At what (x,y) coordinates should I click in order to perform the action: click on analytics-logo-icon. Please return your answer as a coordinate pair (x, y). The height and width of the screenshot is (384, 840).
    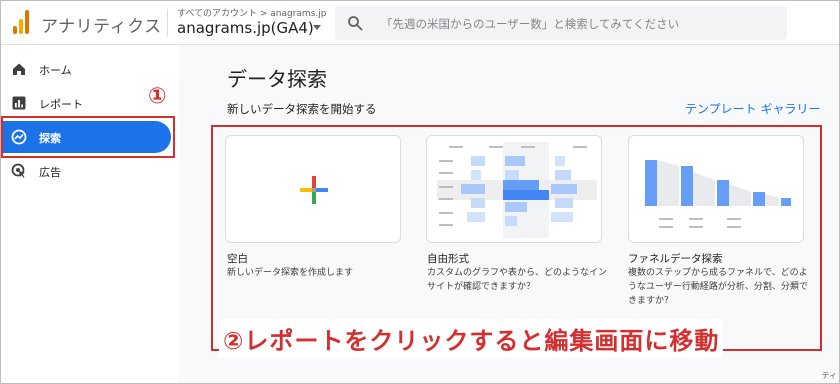
    Looking at the image, I should click on (21, 22).